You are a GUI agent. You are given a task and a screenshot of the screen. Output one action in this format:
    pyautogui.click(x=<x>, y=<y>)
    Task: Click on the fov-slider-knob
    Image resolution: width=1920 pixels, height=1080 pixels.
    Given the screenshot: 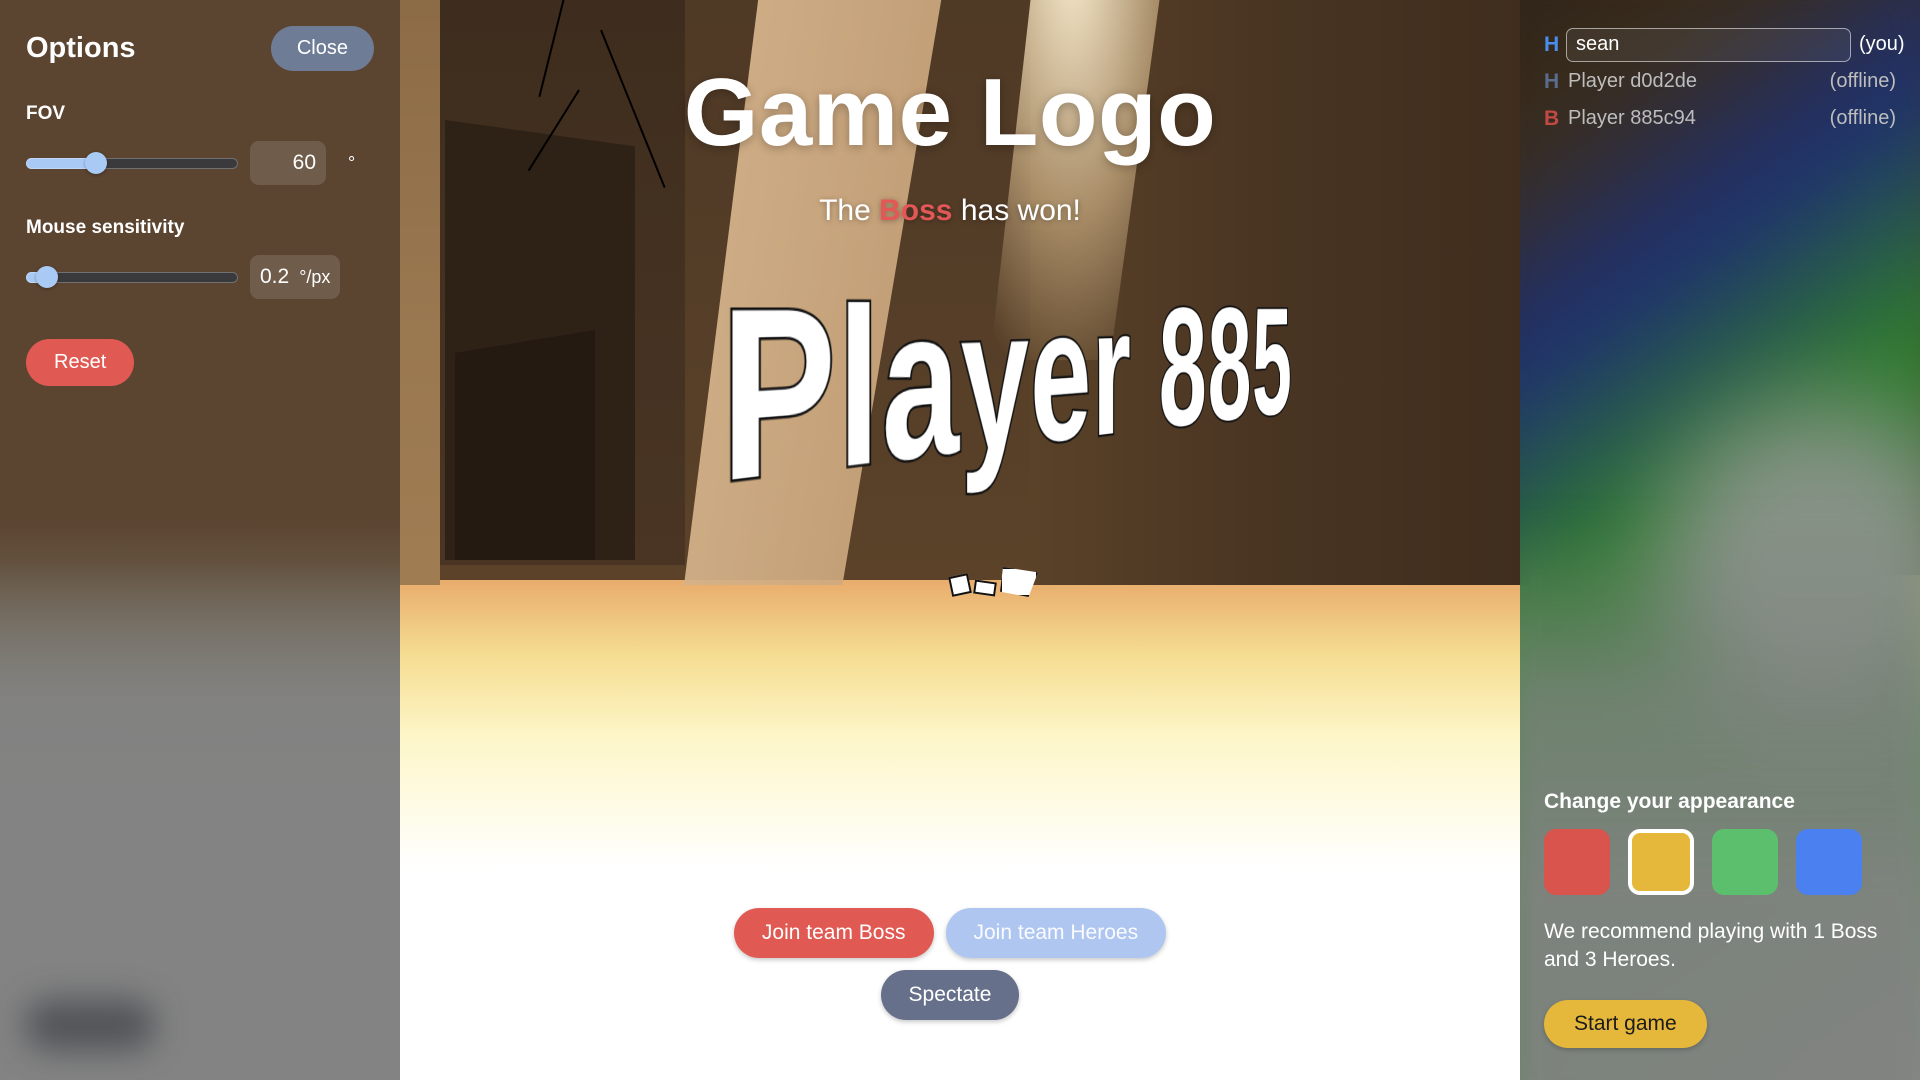 What is the action you would take?
    pyautogui.click(x=95, y=163)
    